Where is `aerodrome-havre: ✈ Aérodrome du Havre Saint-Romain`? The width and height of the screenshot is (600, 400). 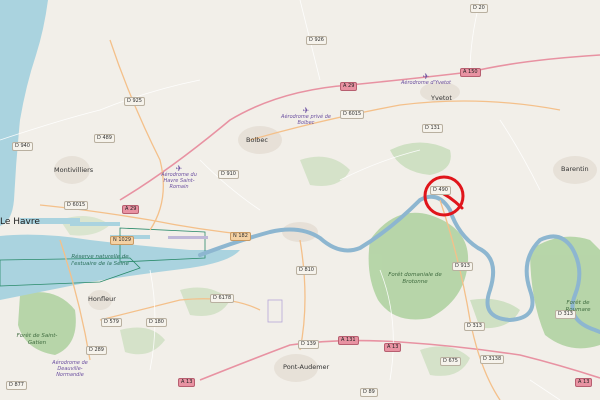 aerodrome-havre: ✈ Aérodrome du Havre Saint-Romain is located at coordinates (179, 178).